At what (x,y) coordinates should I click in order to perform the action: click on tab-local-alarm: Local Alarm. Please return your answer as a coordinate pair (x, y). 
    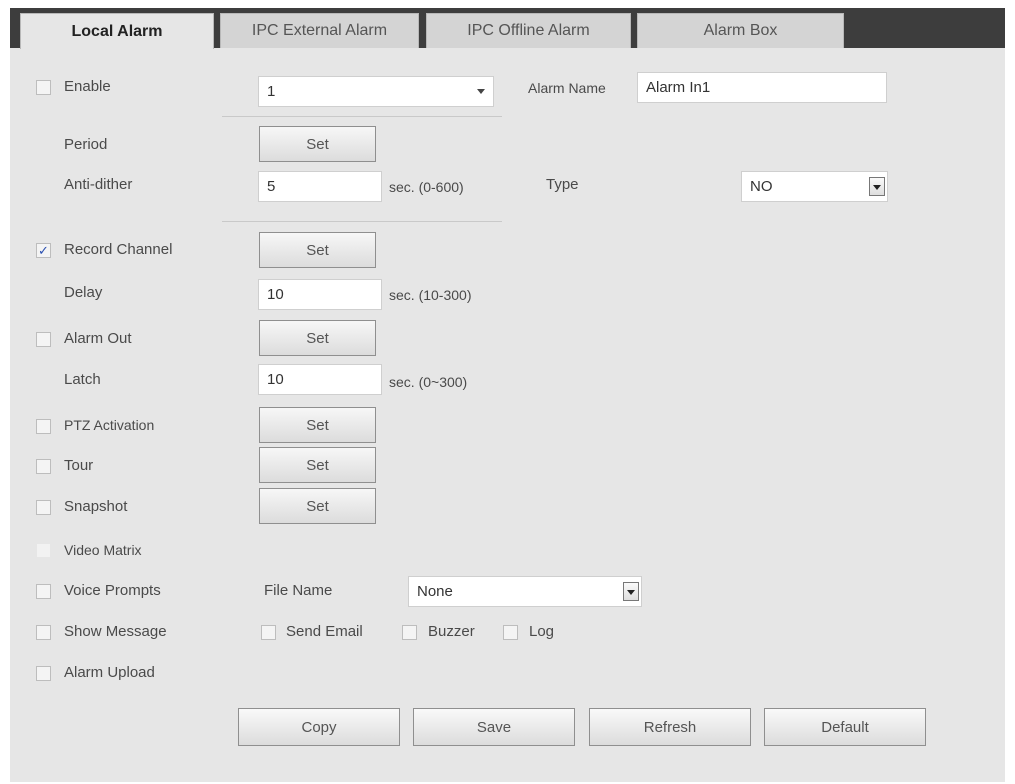
    Looking at the image, I should click on (117, 31).